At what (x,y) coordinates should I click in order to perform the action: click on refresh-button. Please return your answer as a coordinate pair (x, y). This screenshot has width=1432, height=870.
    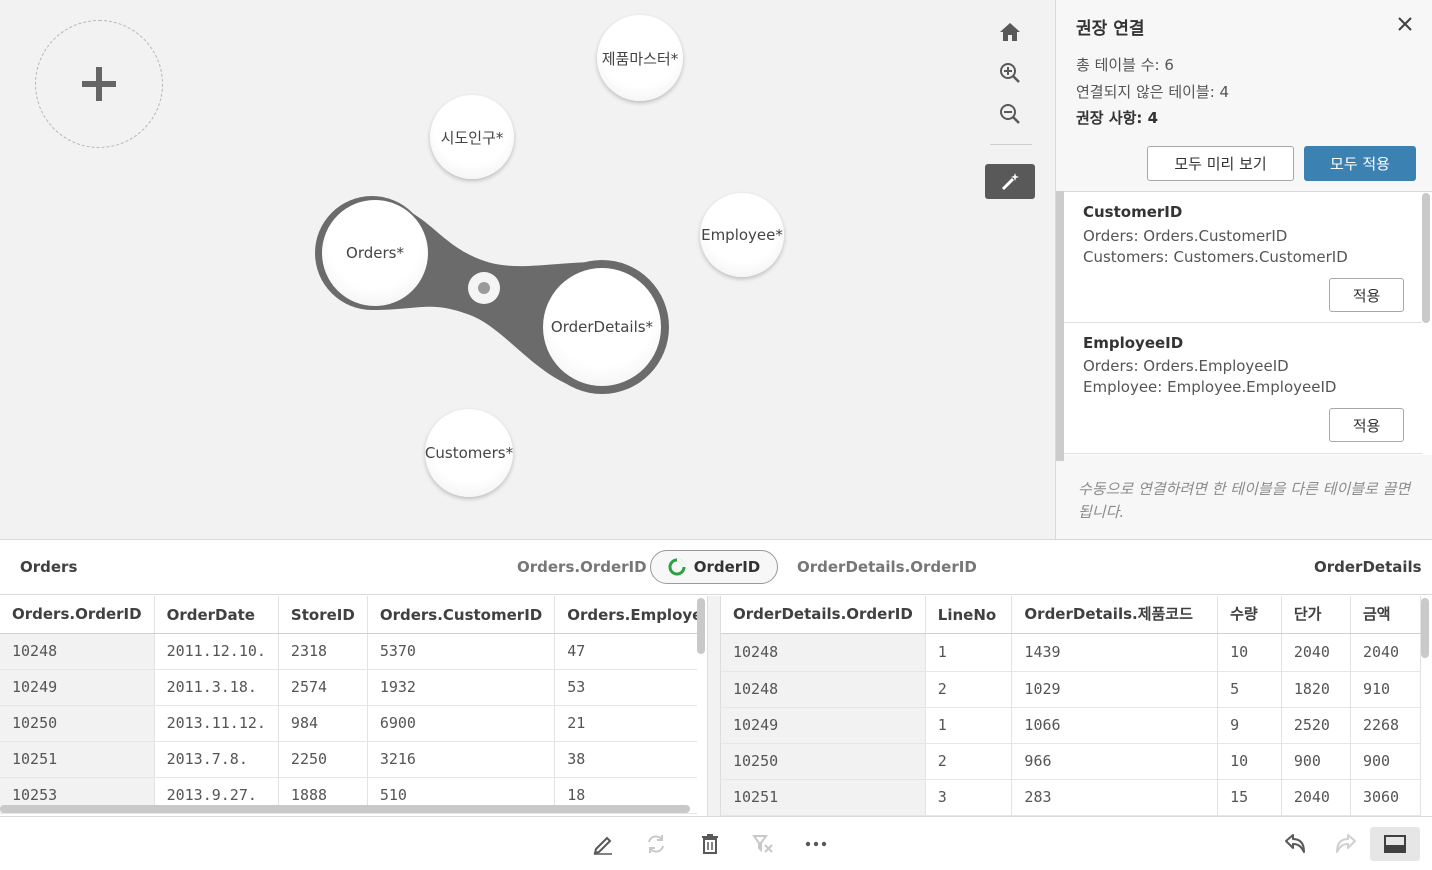
    Looking at the image, I should click on (656, 844).